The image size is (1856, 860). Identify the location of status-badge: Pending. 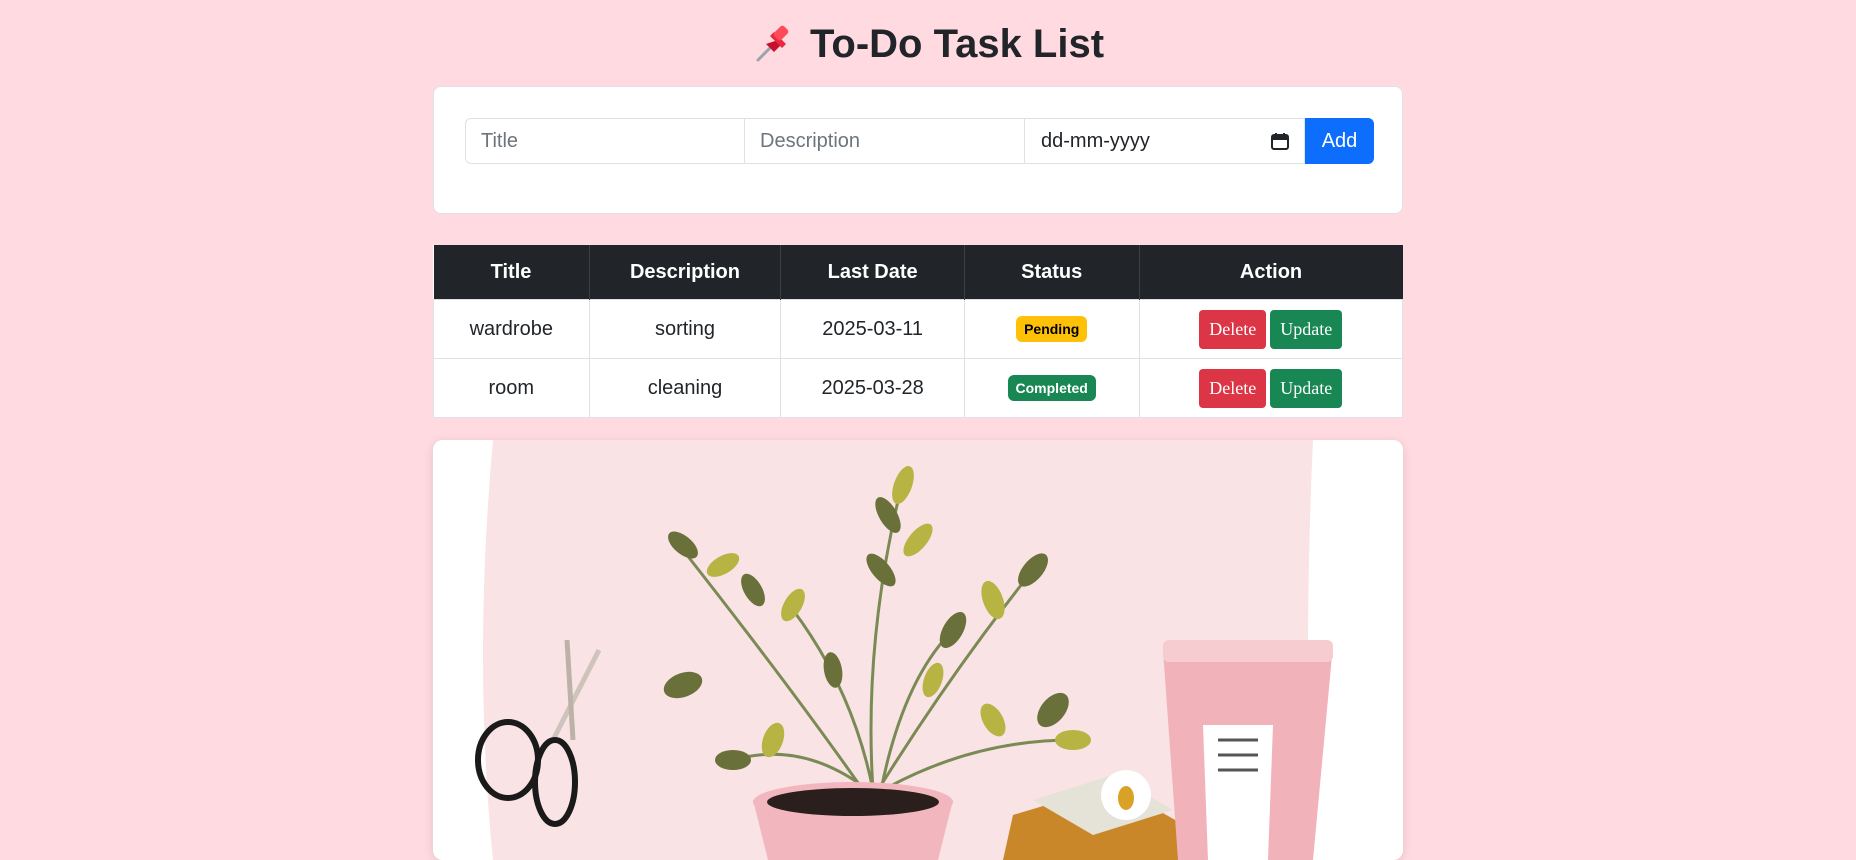
(1052, 329).